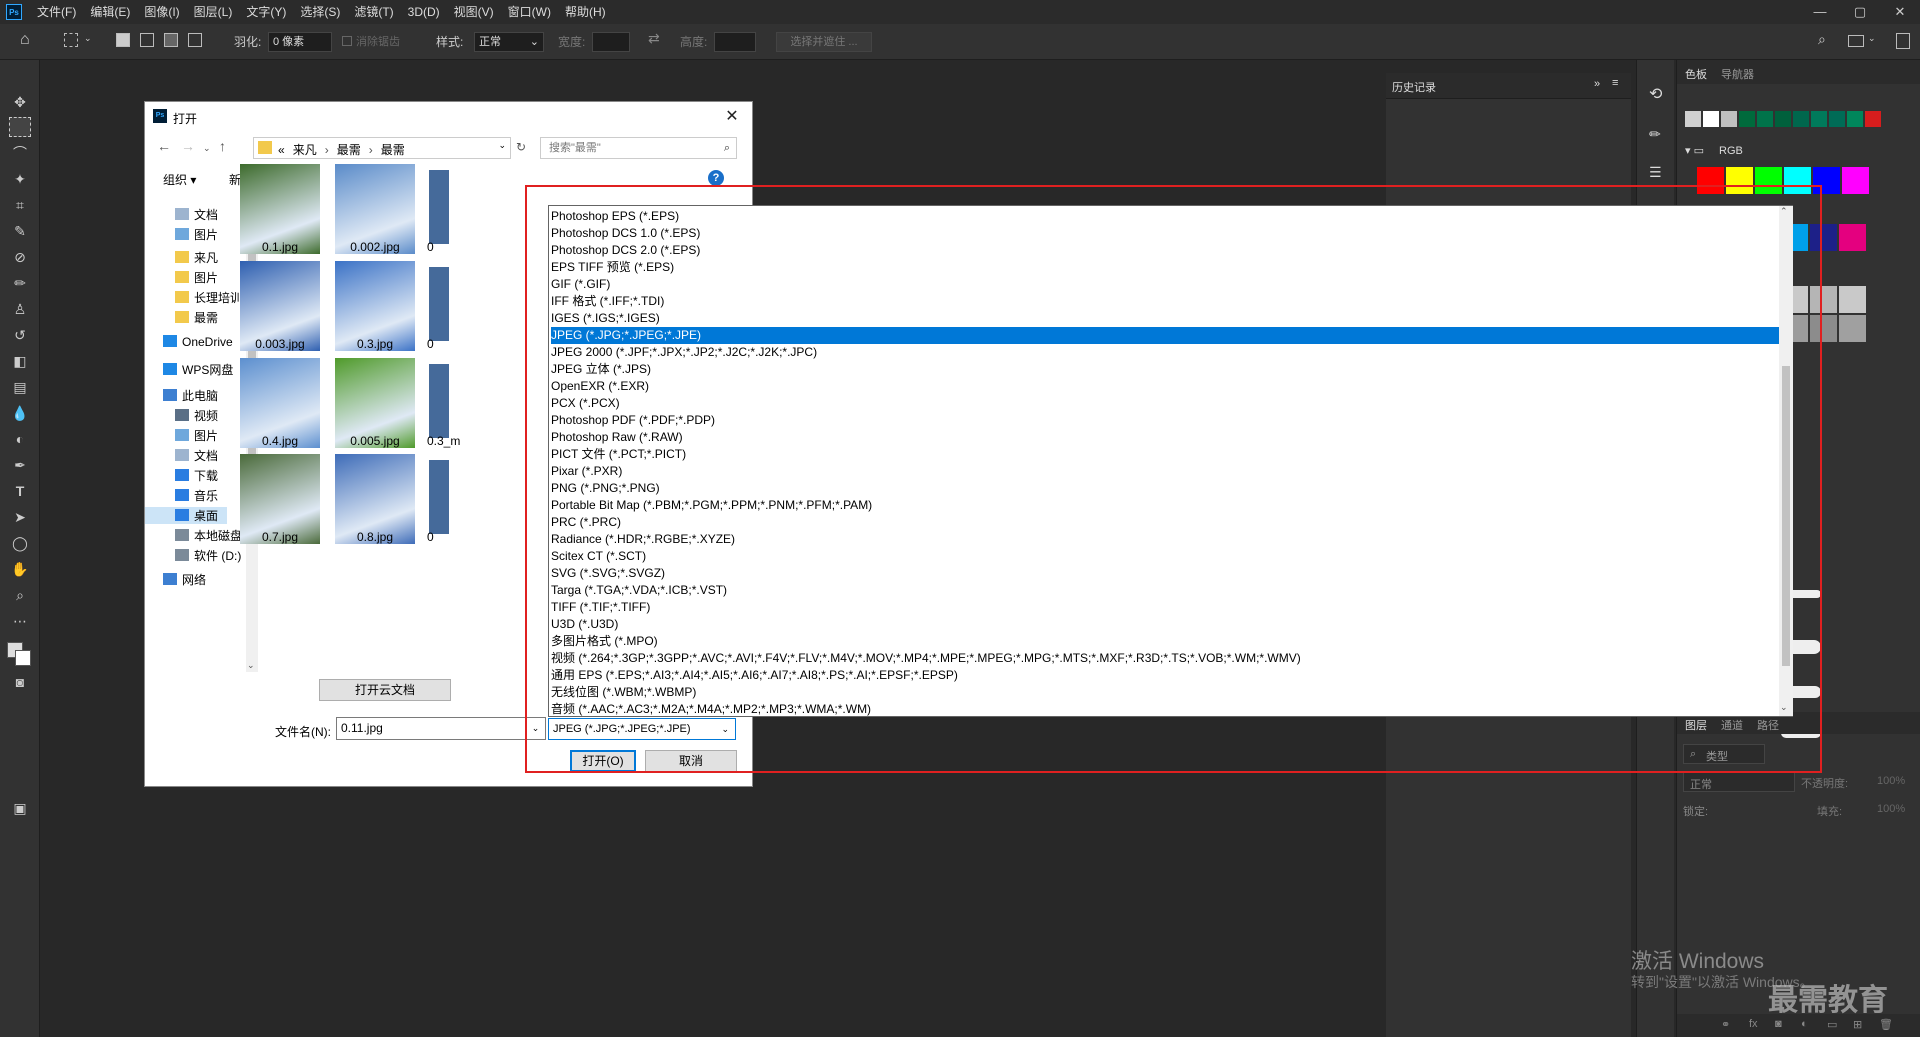 Image resolution: width=1920 pixels, height=1037 pixels. What do you see at coordinates (198, 342) in the screenshot?
I see `nav-item-6: OneDrive` at bounding box center [198, 342].